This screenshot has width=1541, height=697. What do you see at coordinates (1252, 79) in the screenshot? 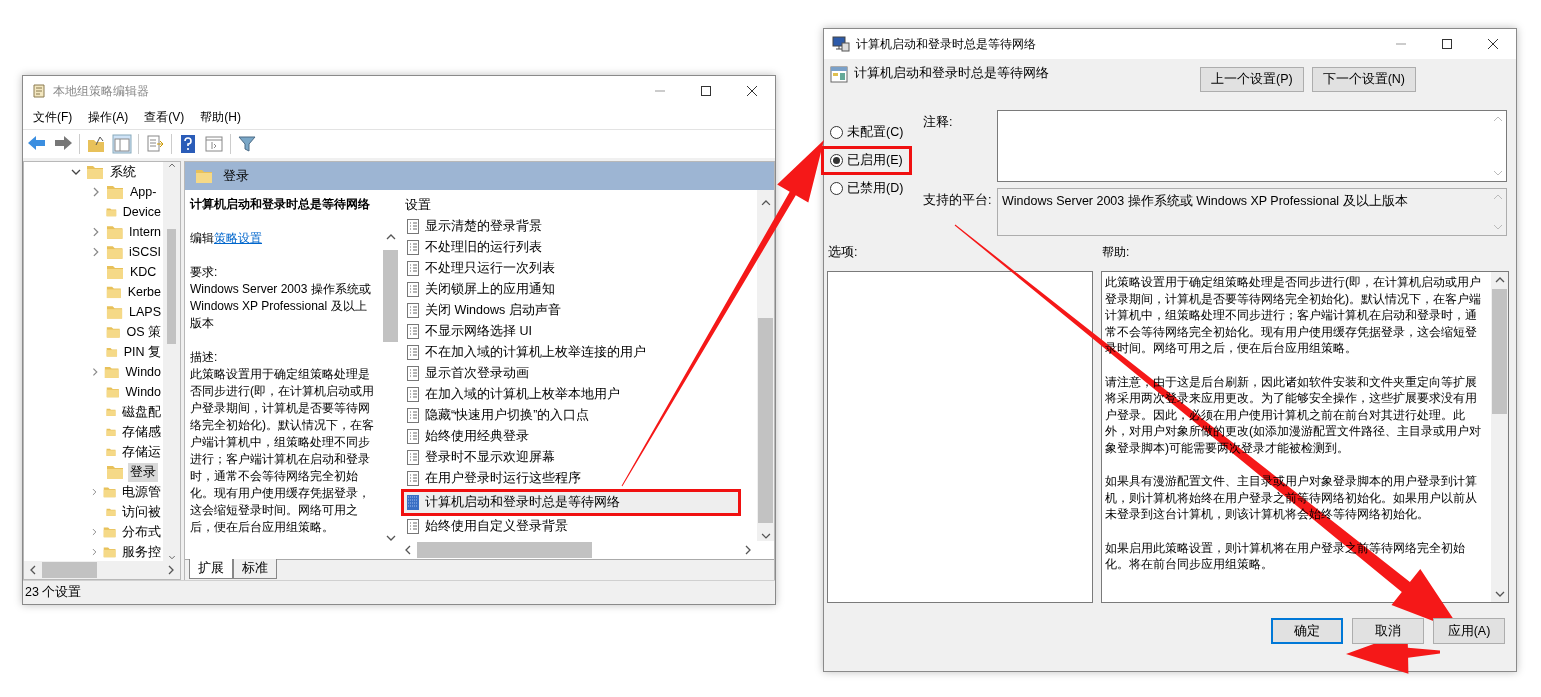
I see `nav-button: 上一个设置(P)` at bounding box center [1252, 79].